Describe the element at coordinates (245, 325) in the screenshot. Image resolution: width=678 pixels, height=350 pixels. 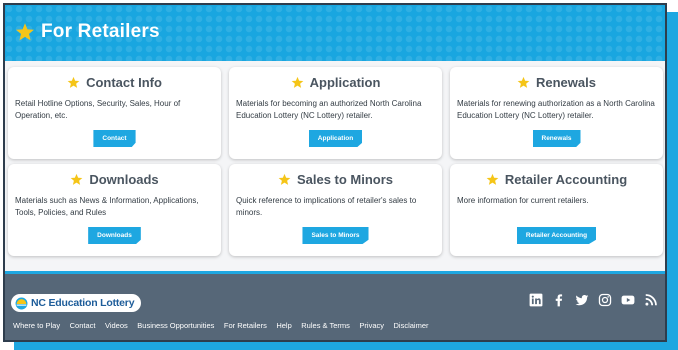
I see `footer-link-for-retailers: For Retailers` at that location.